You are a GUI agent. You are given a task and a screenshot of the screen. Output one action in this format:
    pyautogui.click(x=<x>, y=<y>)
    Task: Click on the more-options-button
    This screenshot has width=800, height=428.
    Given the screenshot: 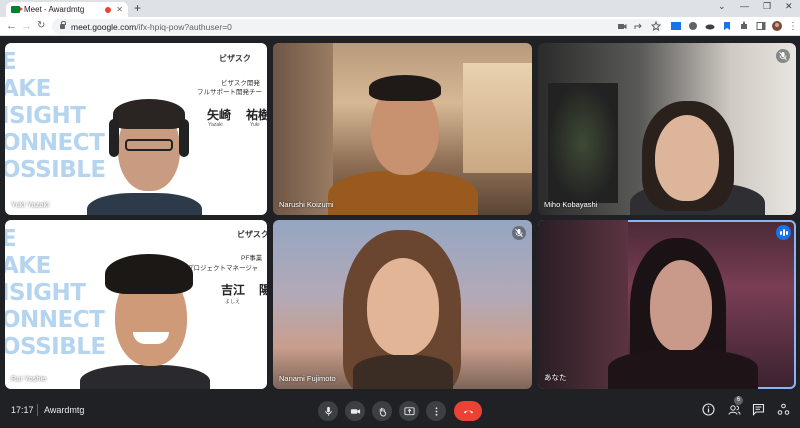 What is the action you would take?
    pyautogui.click(x=436, y=411)
    